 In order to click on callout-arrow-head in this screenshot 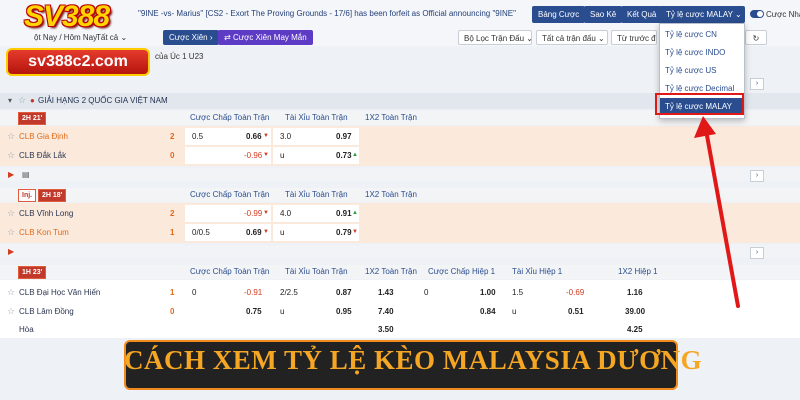, I will do `click(705, 127)`.